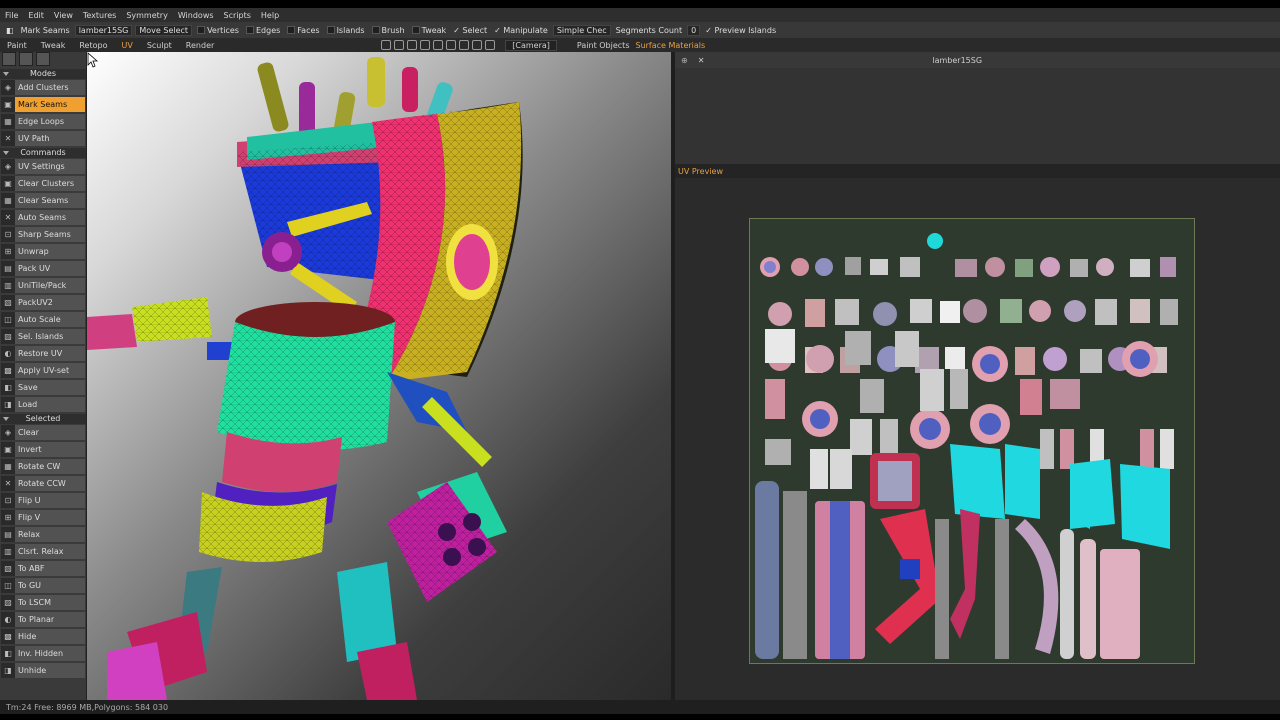 Image resolution: width=1280 pixels, height=720 pixels. I want to click on brush-checkbox, so click(375, 30).